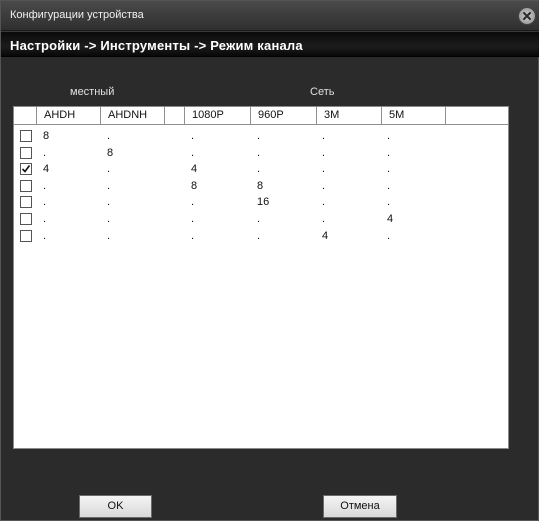  I want to click on cell-960p: 8, so click(260, 185).